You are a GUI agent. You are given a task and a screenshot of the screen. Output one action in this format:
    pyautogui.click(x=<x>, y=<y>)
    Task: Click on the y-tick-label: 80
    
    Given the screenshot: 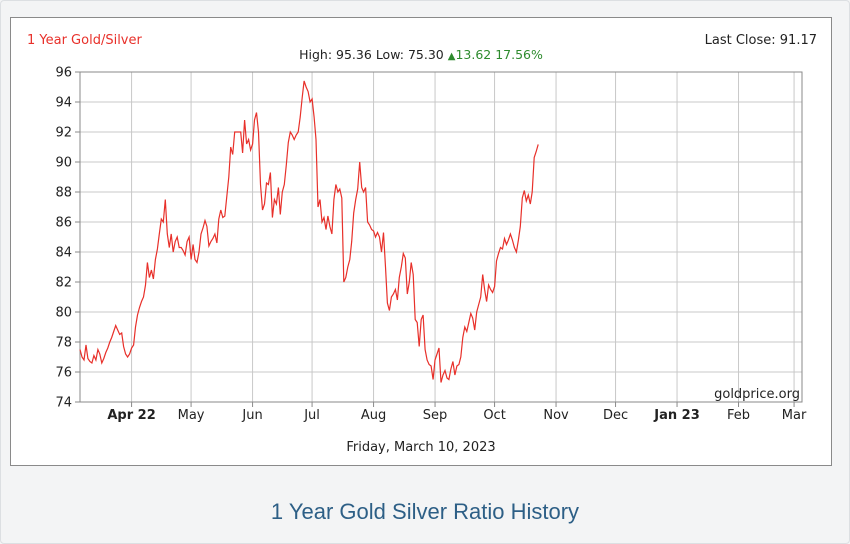 What is the action you would take?
    pyautogui.click(x=63, y=313)
    